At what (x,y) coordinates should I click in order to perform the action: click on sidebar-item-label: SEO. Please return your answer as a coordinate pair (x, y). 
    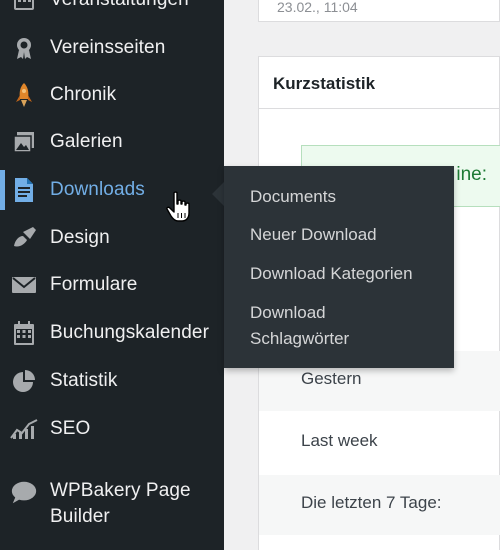
    Looking at the image, I should click on (70, 428).